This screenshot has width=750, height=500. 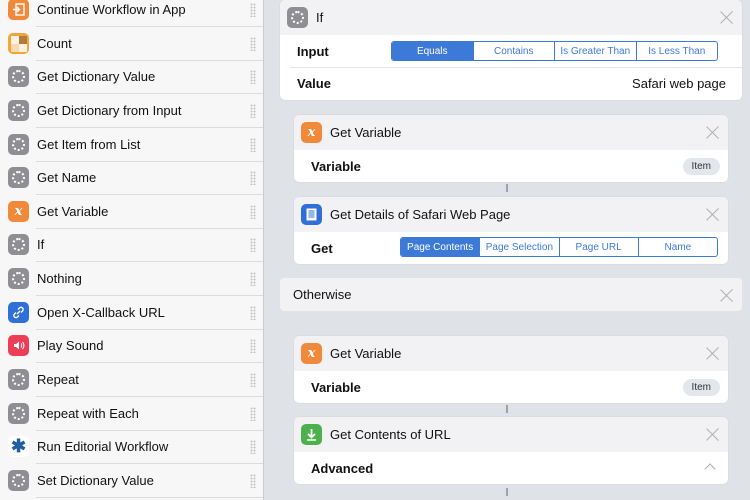 What do you see at coordinates (67, 178) in the screenshot?
I see `sidebar-item-label: Get Name` at bounding box center [67, 178].